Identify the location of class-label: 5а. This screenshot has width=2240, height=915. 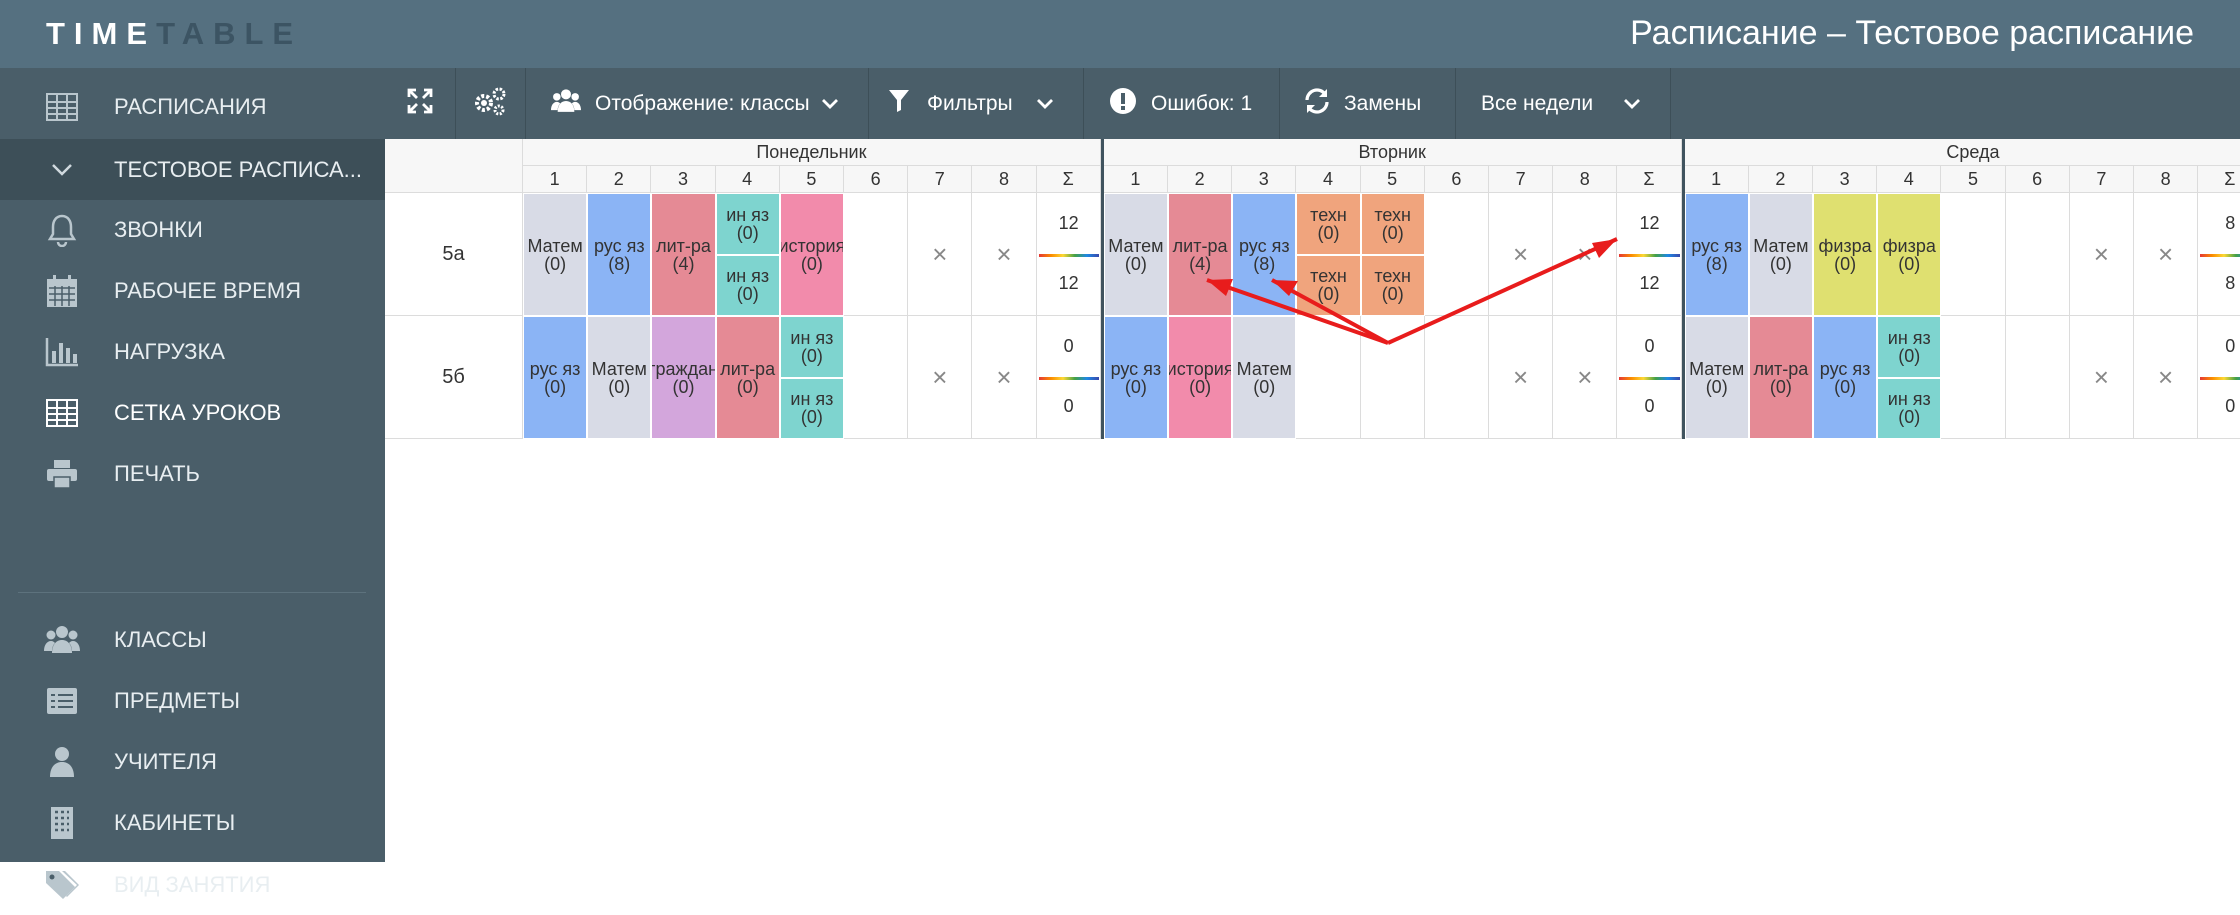
(454, 254).